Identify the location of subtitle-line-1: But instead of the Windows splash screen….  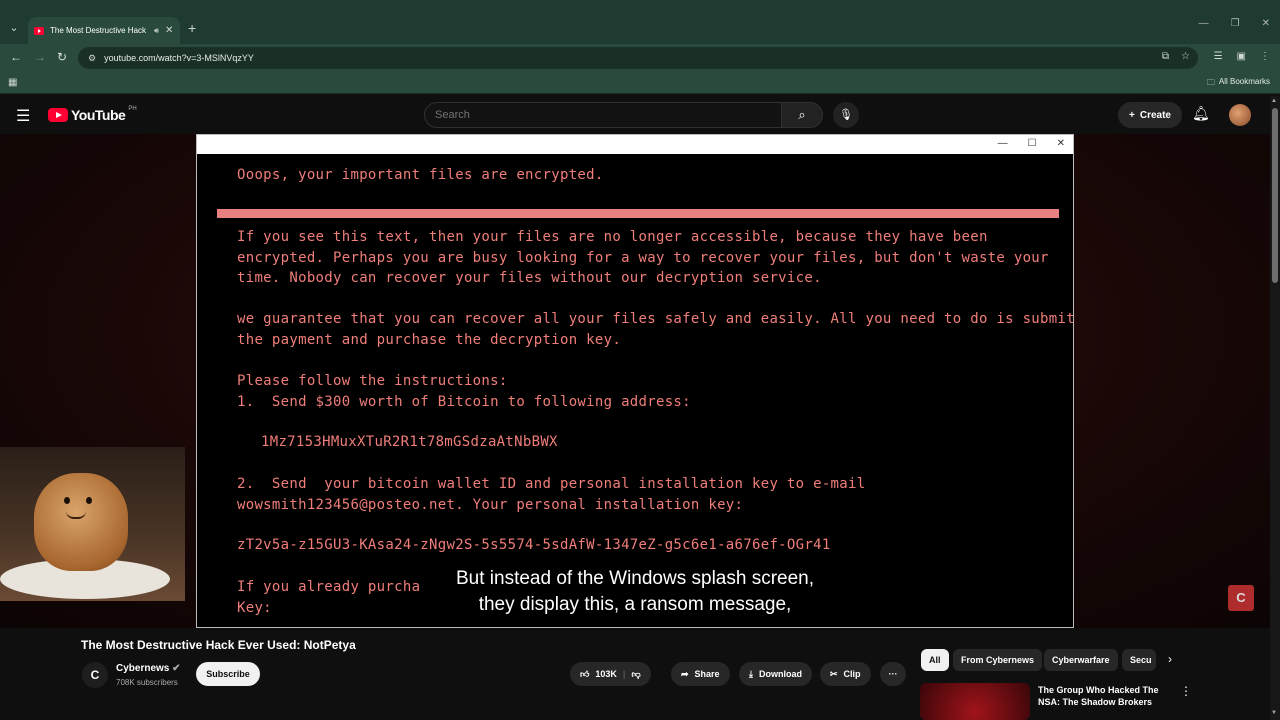
(635, 578).